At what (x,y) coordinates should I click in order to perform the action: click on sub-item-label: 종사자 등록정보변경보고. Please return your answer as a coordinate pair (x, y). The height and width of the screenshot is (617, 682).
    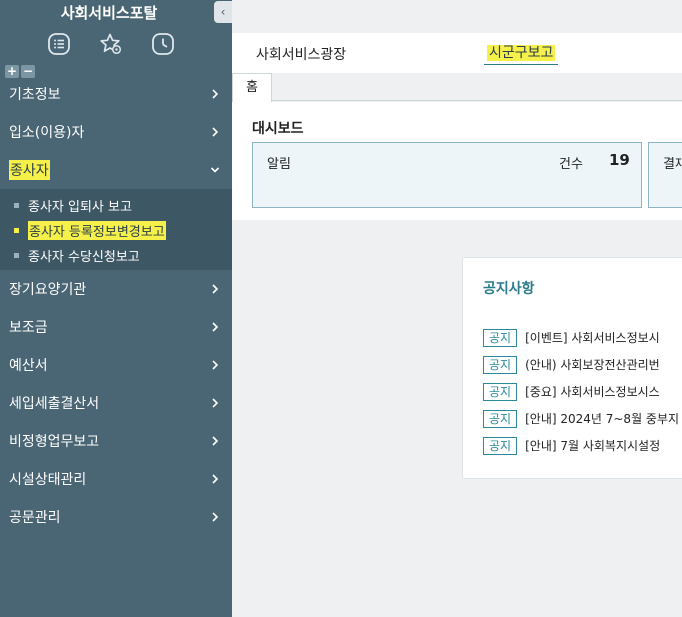
    Looking at the image, I should click on (97, 230).